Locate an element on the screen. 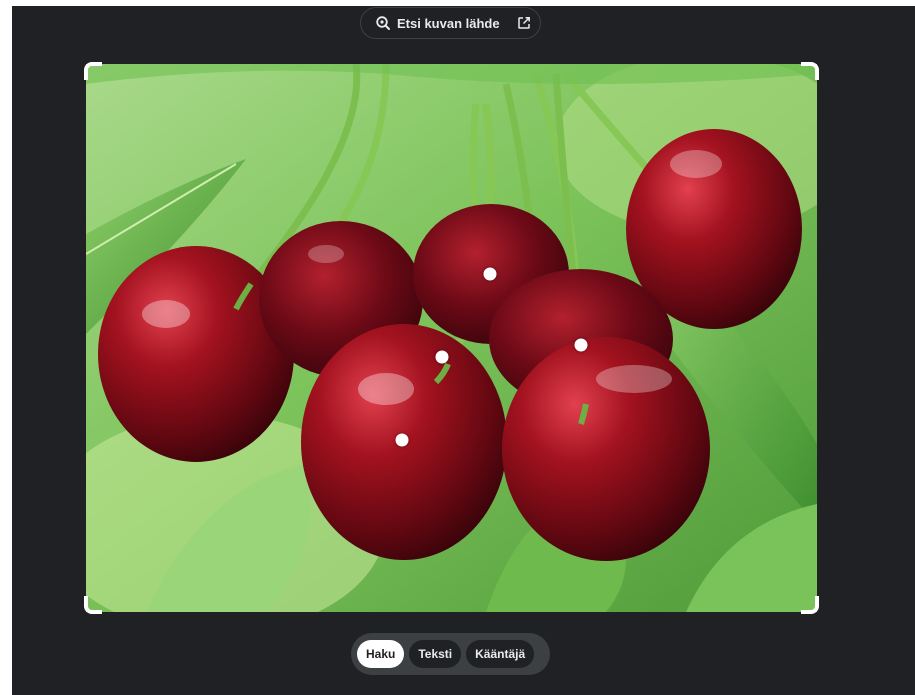  tab-search: Haku is located at coordinates (381, 654).